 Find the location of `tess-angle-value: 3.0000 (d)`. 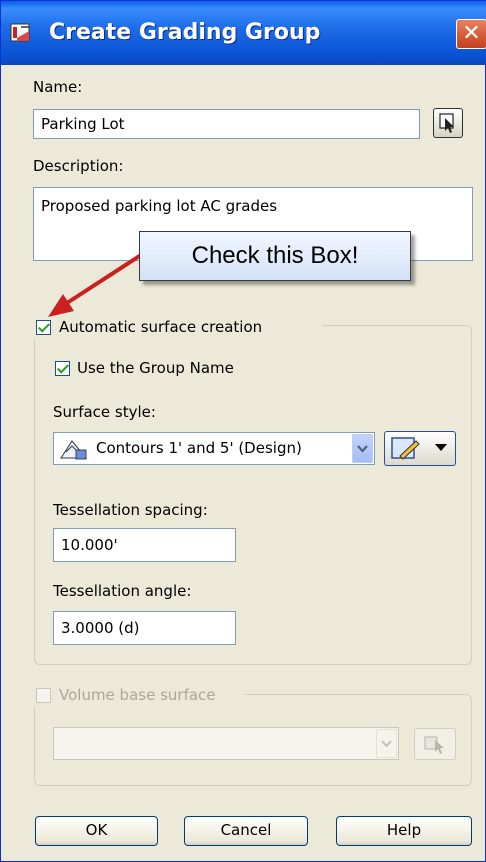

tess-angle-value: 3.0000 (d) is located at coordinates (100, 628).